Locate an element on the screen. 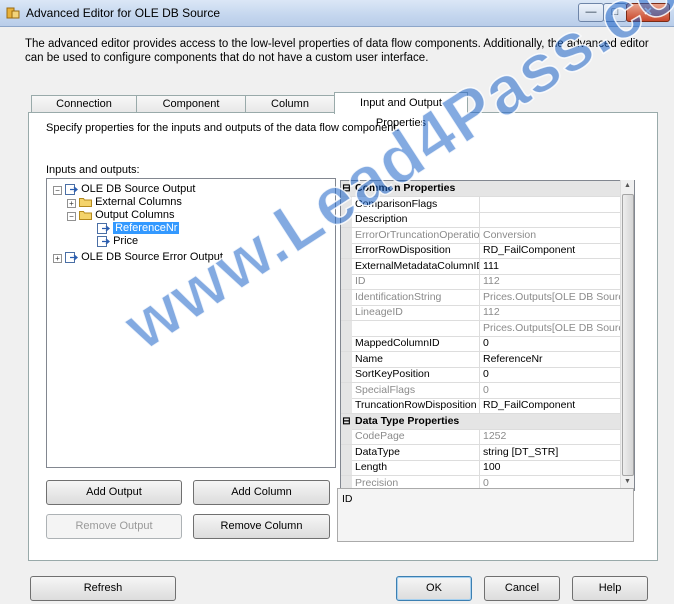 This screenshot has width=674, height=604. refresh-button: Refresh is located at coordinates (103, 588).